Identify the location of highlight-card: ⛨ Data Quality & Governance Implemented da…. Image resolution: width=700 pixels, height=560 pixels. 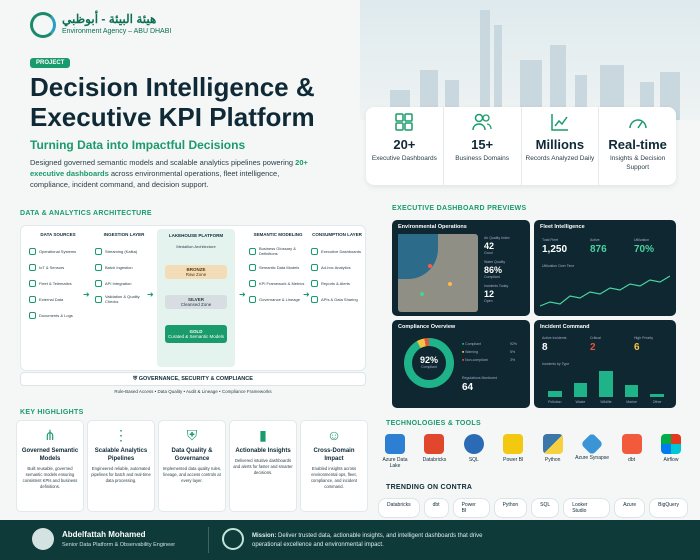
(192, 466).